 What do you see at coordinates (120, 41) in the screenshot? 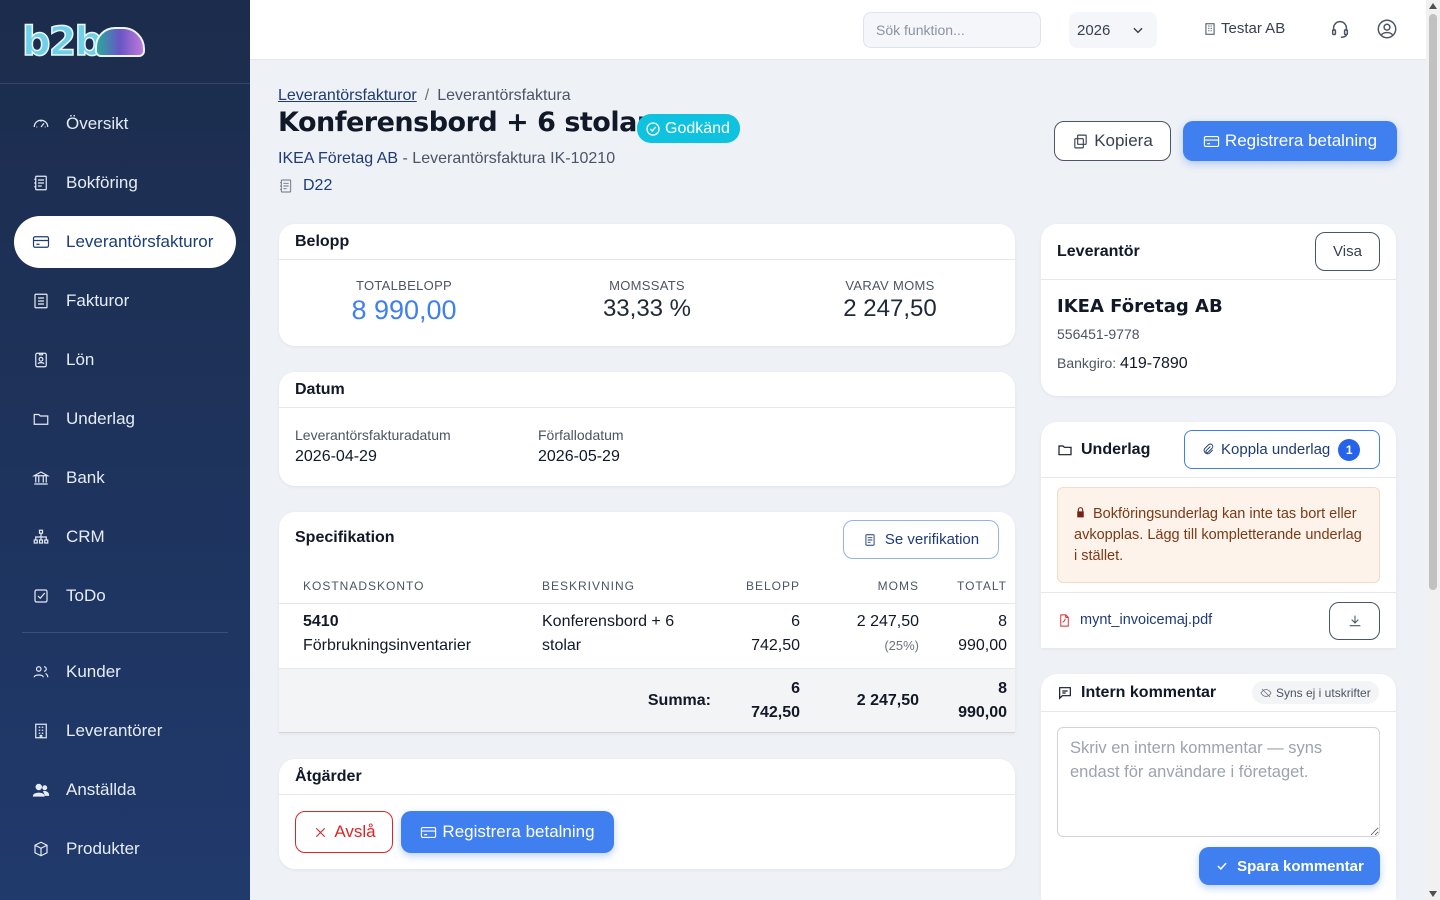
I see `logo-mascot-icon` at bounding box center [120, 41].